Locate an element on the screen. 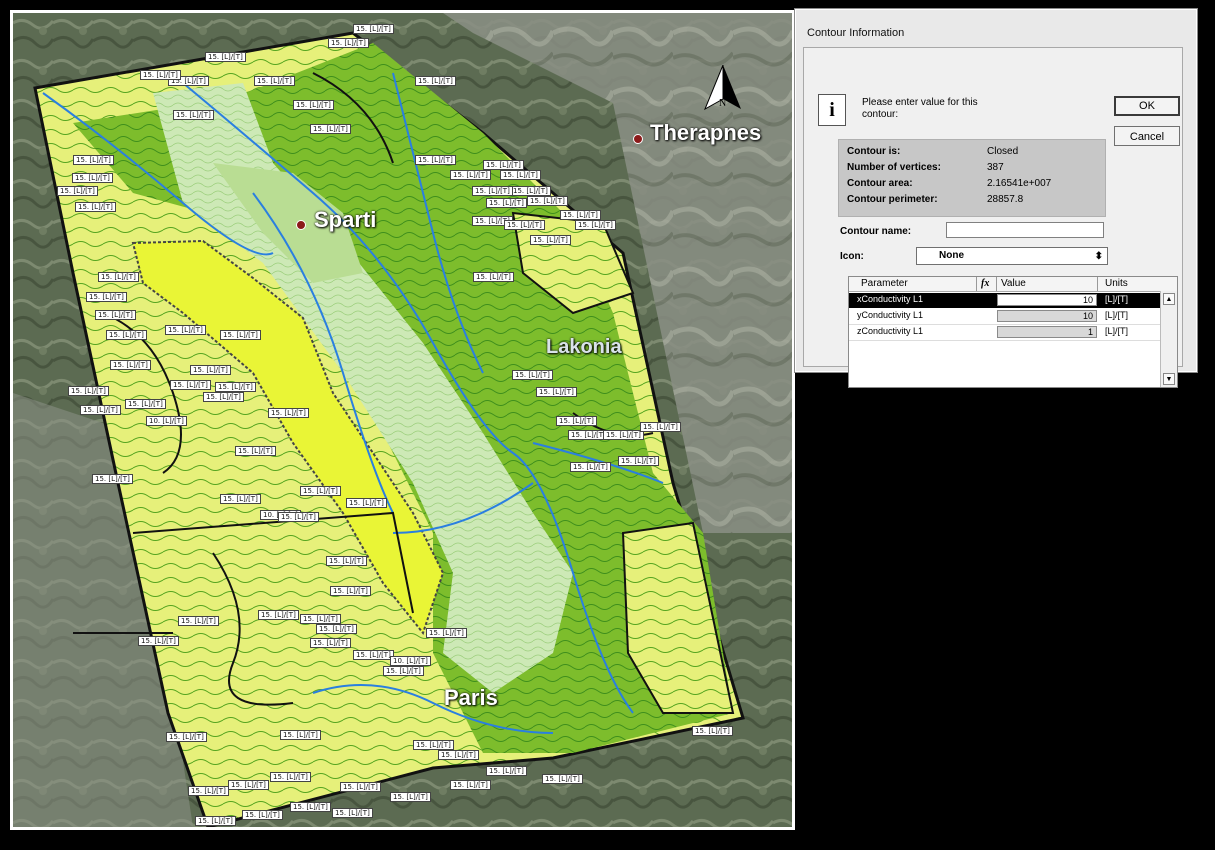 The height and width of the screenshot is (850, 1215). table-row: yConductivity L1 10 [L]/[T] is located at coordinates (1005, 317).